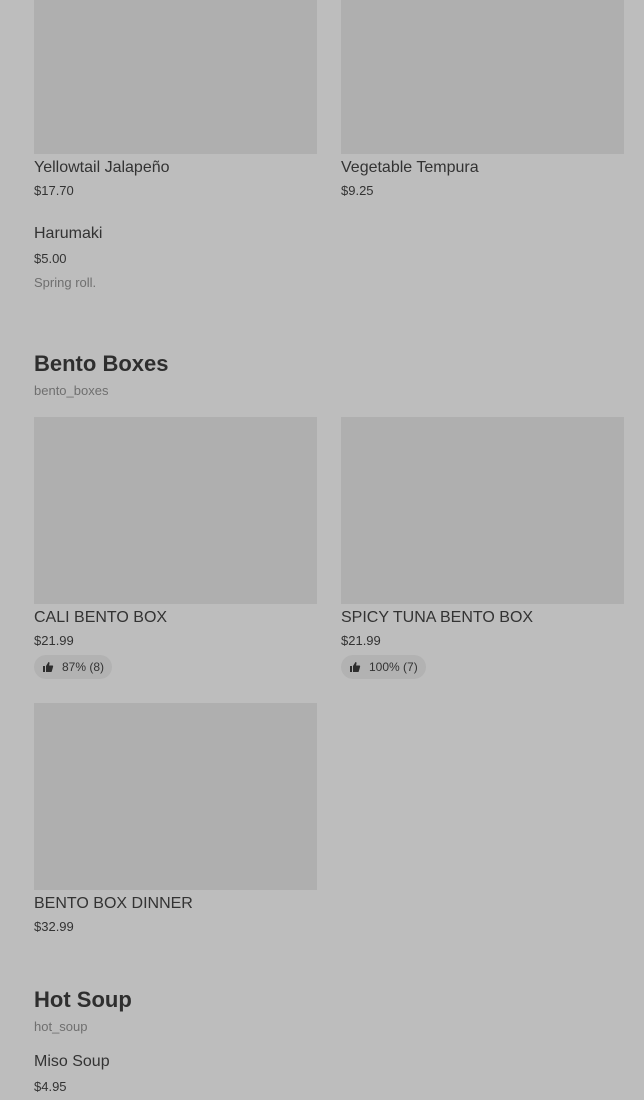 The height and width of the screenshot is (1100, 644). What do you see at coordinates (65, 282) in the screenshot?
I see `item-description: Spring roll.` at bounding box center [65, 282].